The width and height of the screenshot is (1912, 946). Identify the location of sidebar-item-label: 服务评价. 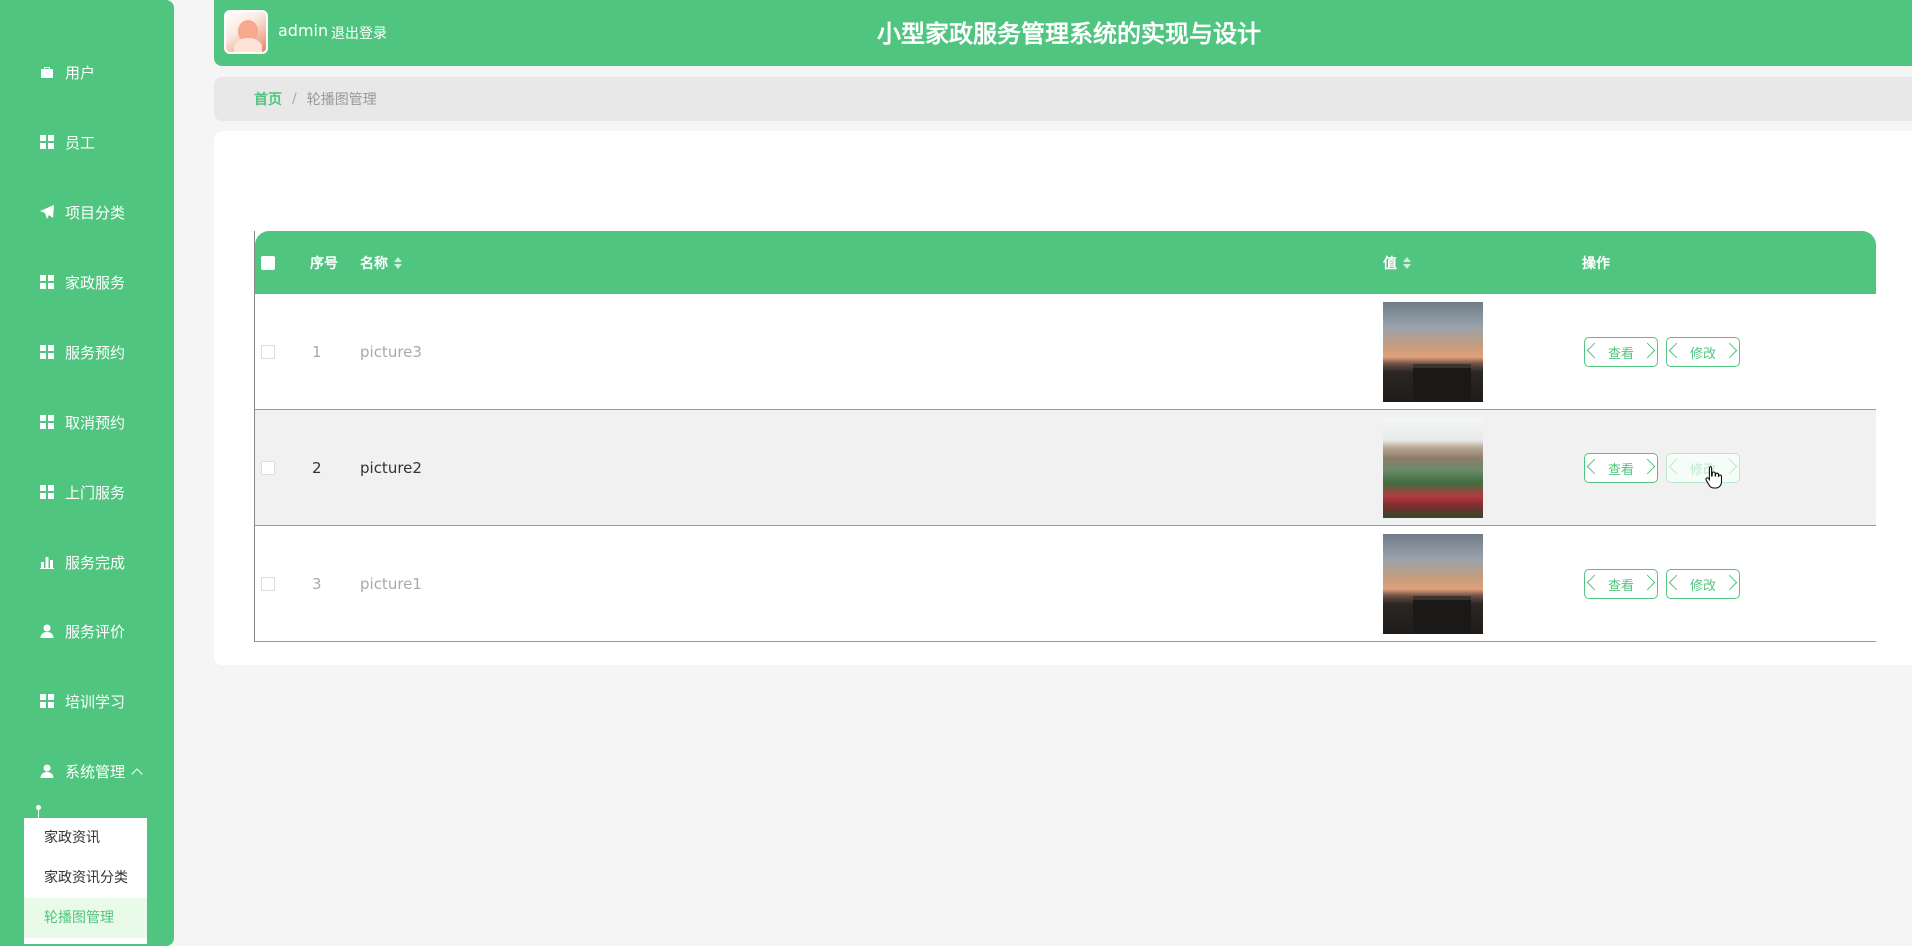
(95, 631).